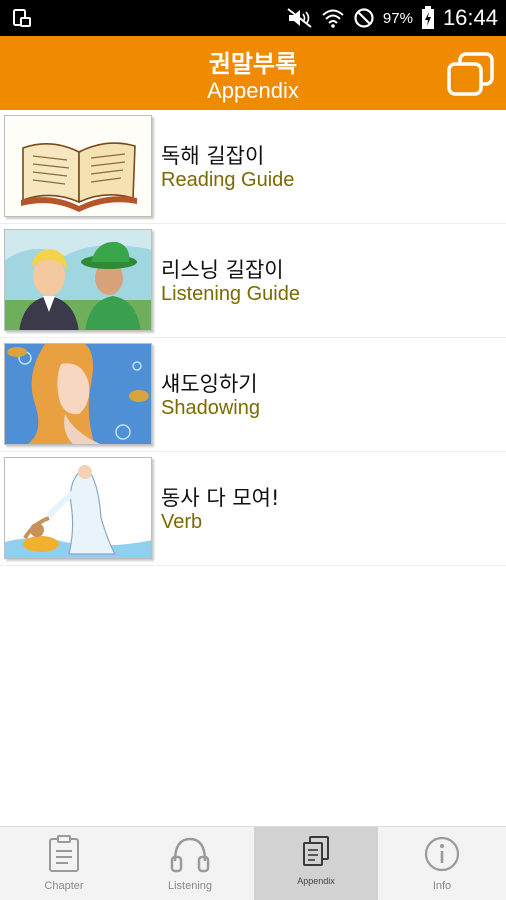 This screenshot has height=900, width=506. Describe the element at coordinates (64, 886) in the screenshot. I see `tab-label: Chapter` at that location.